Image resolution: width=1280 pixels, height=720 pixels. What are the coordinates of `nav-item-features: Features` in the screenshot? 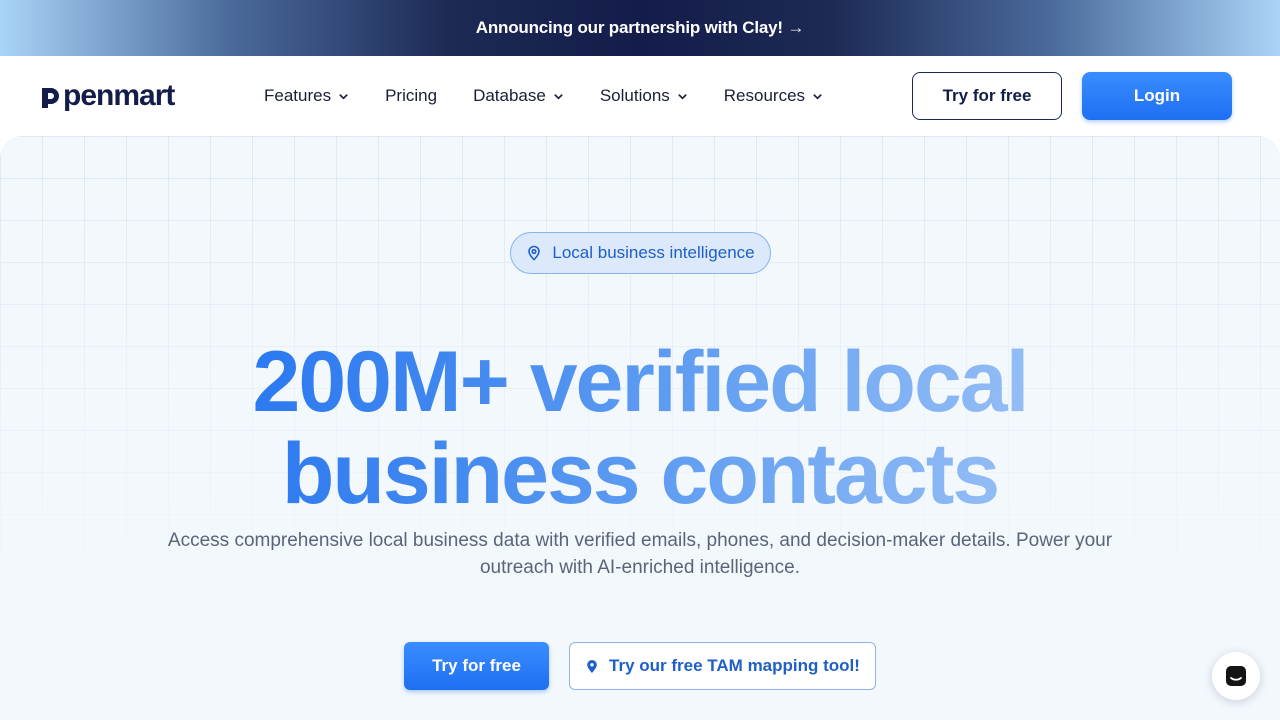 It's located at (306, 96).